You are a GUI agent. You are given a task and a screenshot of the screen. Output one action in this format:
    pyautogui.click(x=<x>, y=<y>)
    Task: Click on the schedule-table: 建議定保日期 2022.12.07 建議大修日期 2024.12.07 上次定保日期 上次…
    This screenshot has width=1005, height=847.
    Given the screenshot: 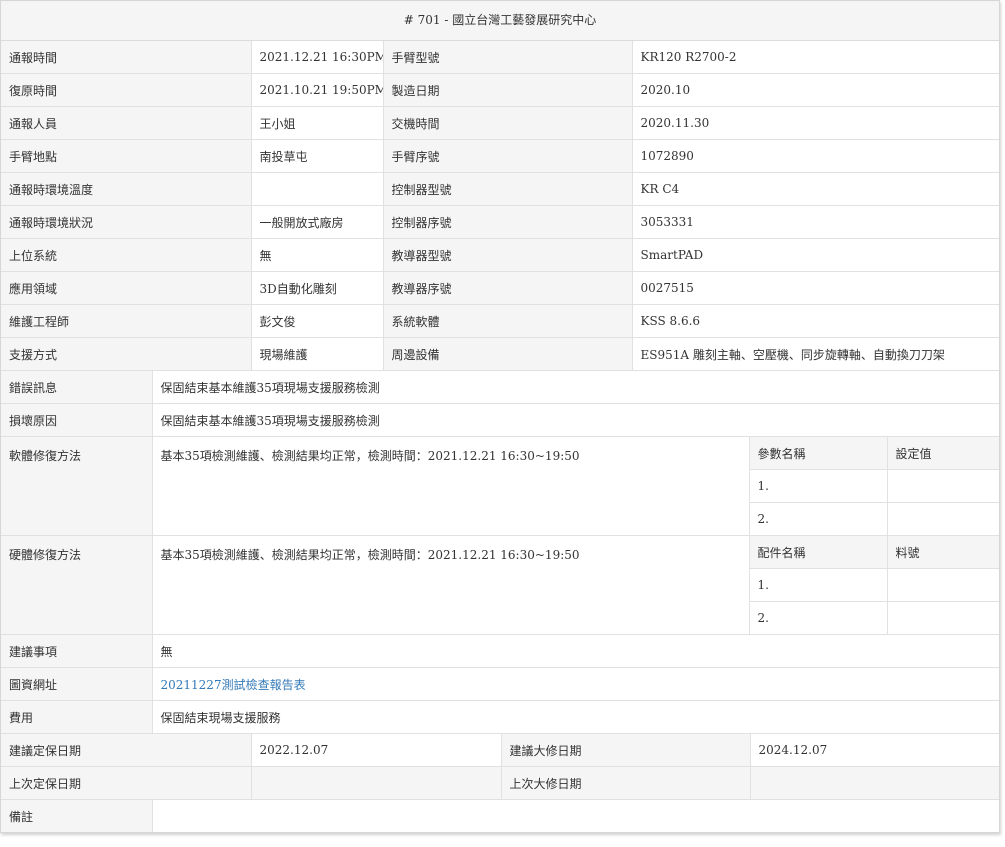 What is the action you would take?
    pyautogui.click(x=500, y=767)
    